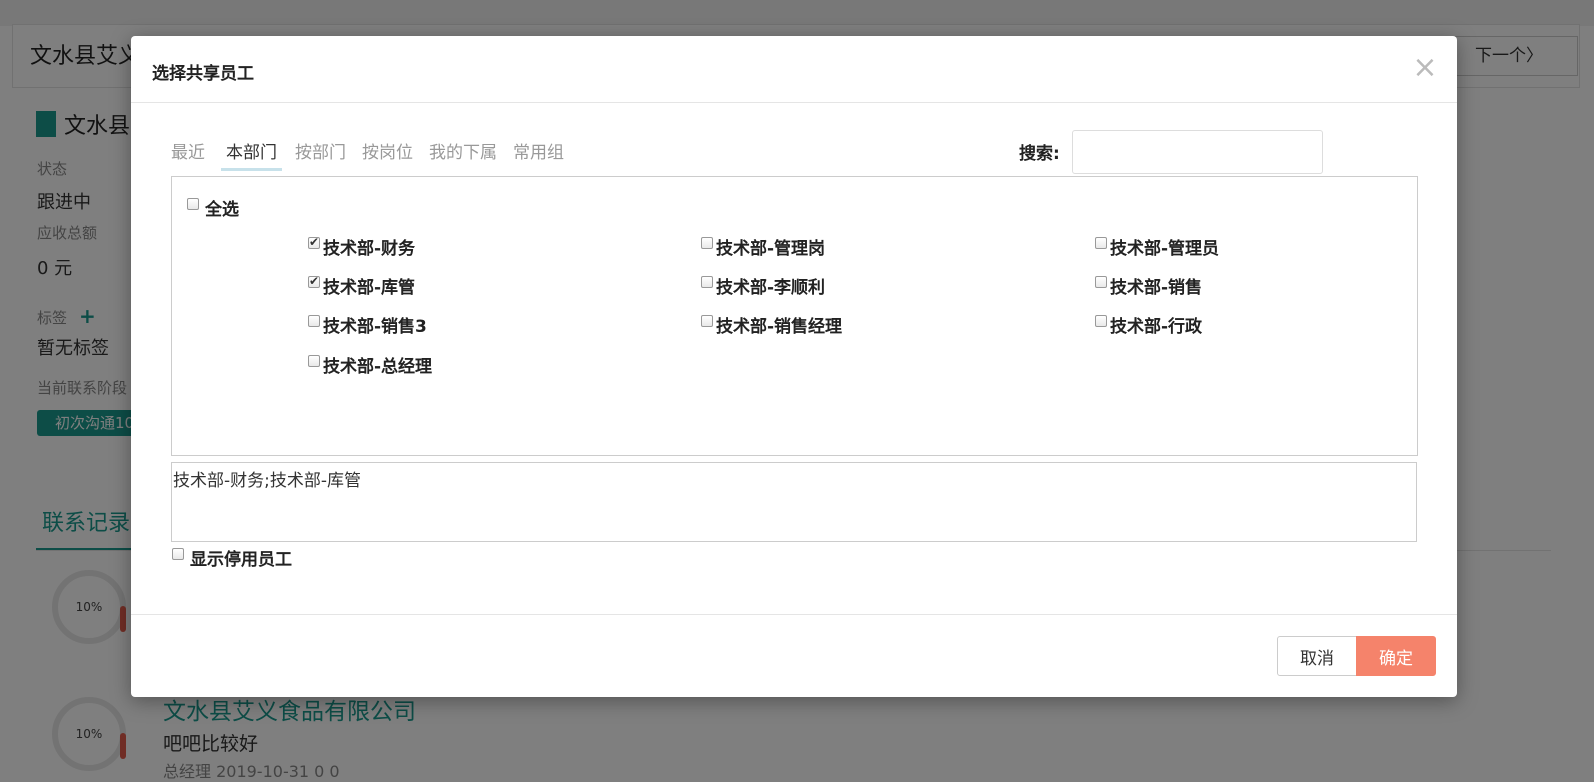 The height and width of the screenshot is (782, 1594). I want to click on employee-item: 技术部-销售经理, so click(771, 326).